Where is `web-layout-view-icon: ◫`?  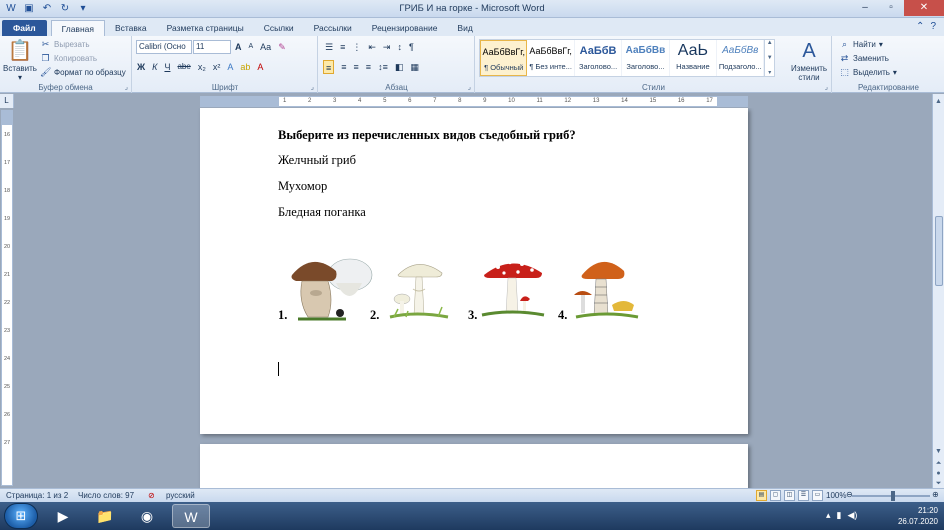 web-layout-view-icon: ◫ is located at coordinates (789, 495).